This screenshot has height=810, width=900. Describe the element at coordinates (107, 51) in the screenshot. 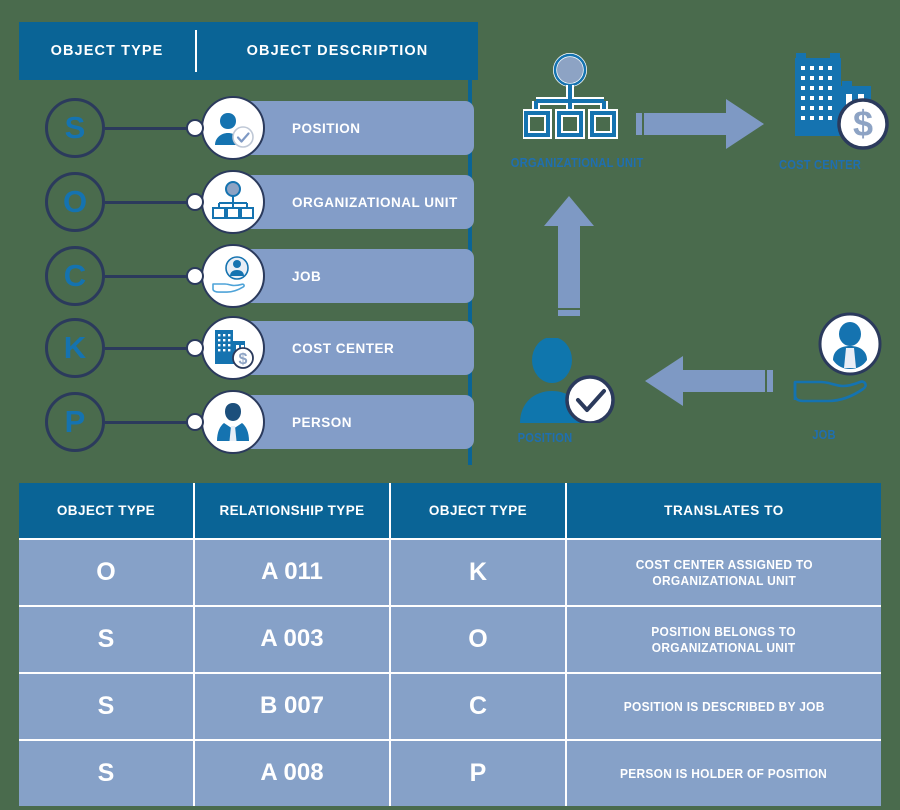

I see `legend-header-object-type: OBJECT TYPE` at that location.